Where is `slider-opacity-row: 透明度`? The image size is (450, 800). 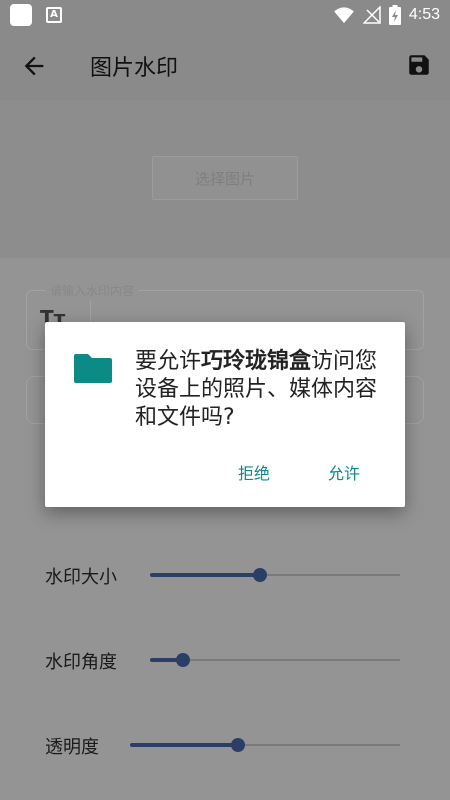
slider-opacity-row: 透明度 is located at coordinates (225, 745).